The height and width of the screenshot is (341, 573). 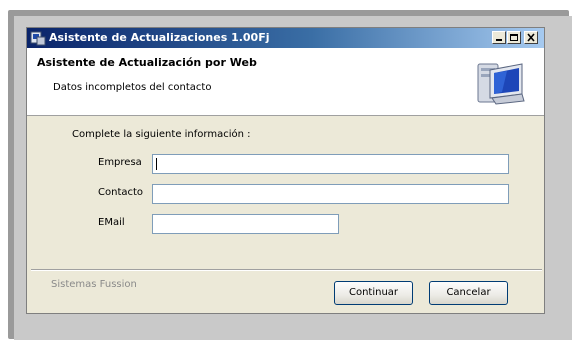 What do you see at coordinates (285, 38) in the screenshot?
I see `title-bar: Asistente de Actualizaciones 1.00Fj` at bounding box center [285, 38].